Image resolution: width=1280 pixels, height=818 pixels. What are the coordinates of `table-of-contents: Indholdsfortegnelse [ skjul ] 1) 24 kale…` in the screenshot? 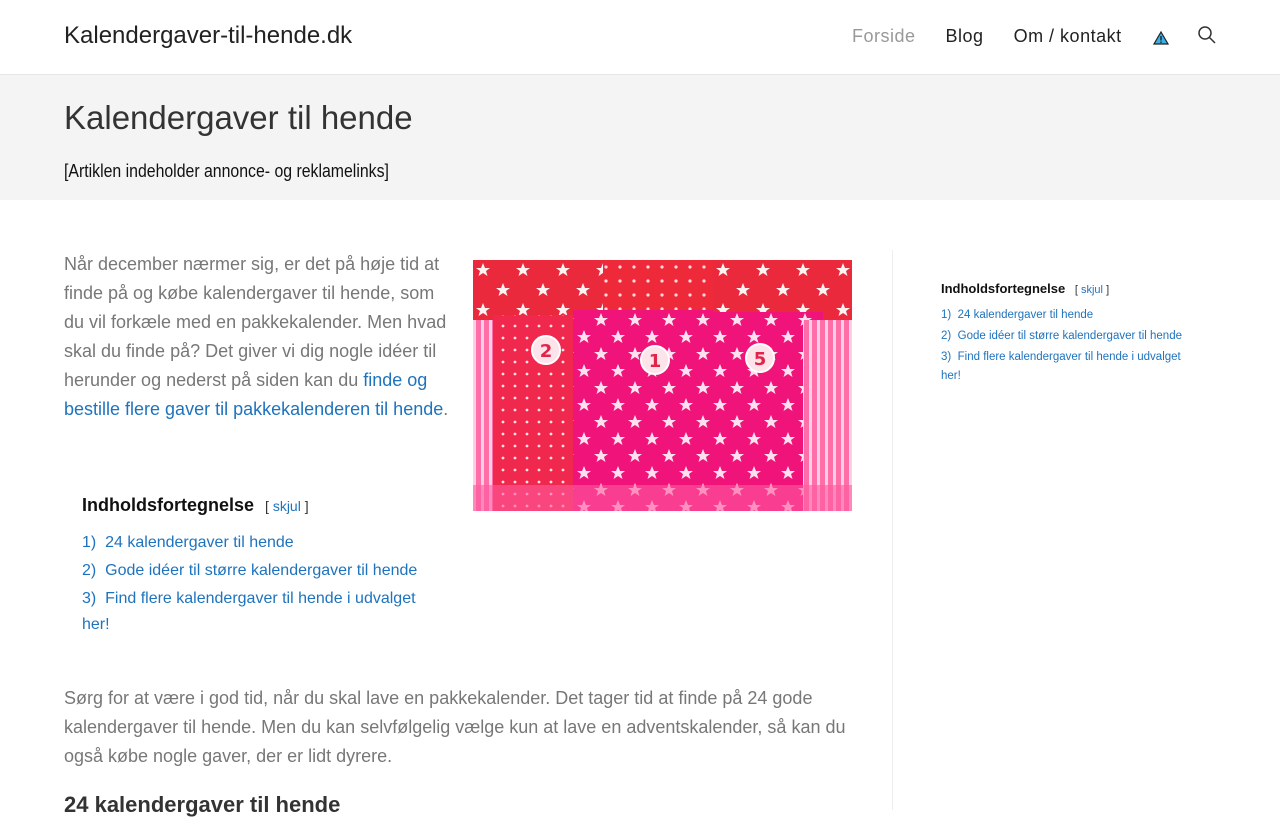 It's located at (257, 567).